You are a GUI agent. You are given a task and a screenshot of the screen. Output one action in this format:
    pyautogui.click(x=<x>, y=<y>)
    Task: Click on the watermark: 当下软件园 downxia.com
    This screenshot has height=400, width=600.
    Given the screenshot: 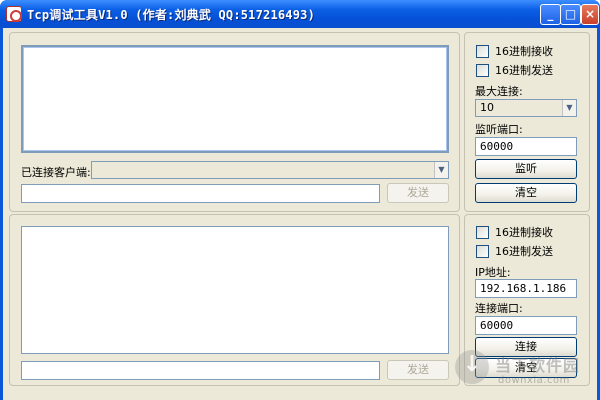 What is the action you would take?
    pyautogui.click(x=525, y=372)
    